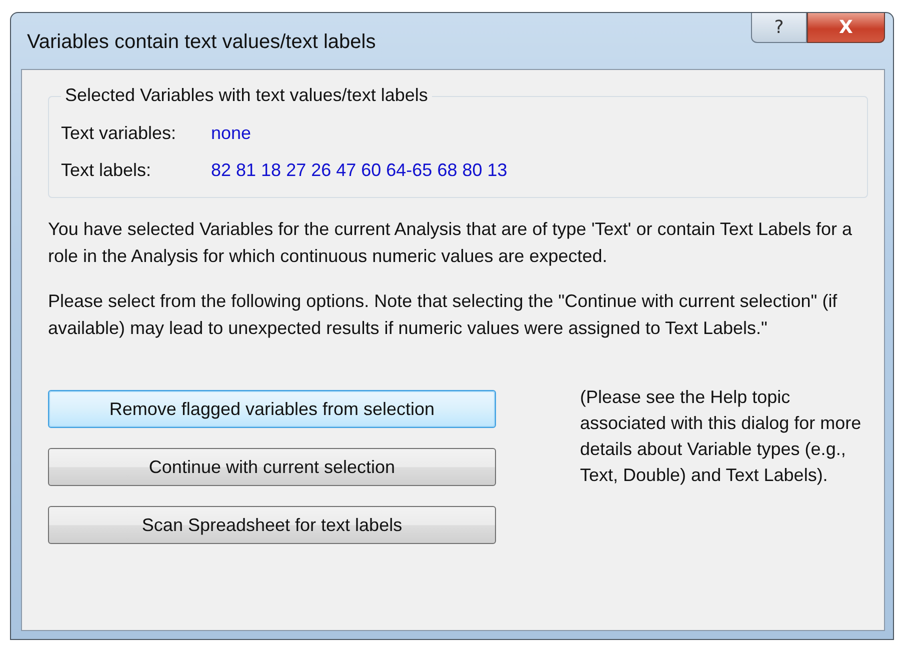  Describe the element at coordinates (201, 42) in the screenshot. I see `window-title: Variables contain text values/text labels` at that location.